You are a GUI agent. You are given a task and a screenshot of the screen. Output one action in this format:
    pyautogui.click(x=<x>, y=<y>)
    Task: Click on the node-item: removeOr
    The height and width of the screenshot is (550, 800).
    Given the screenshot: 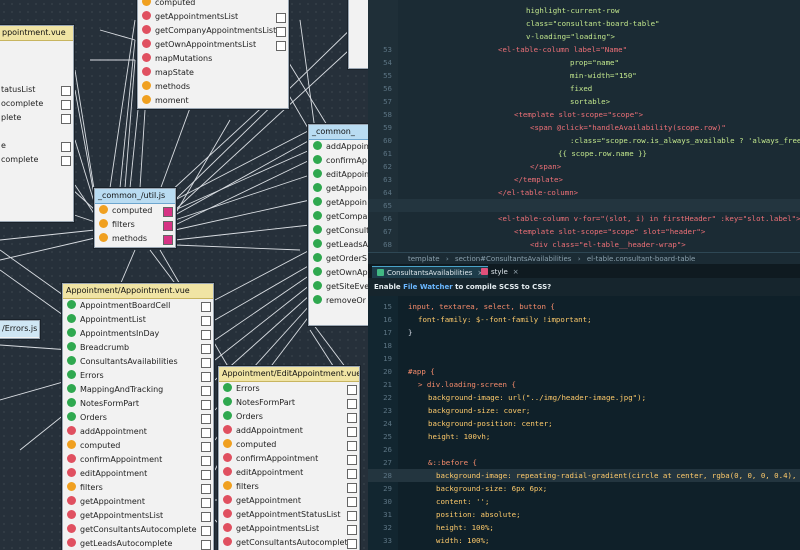 What is the action you would take?
    pyautogui.click(x=338, y=301)
    